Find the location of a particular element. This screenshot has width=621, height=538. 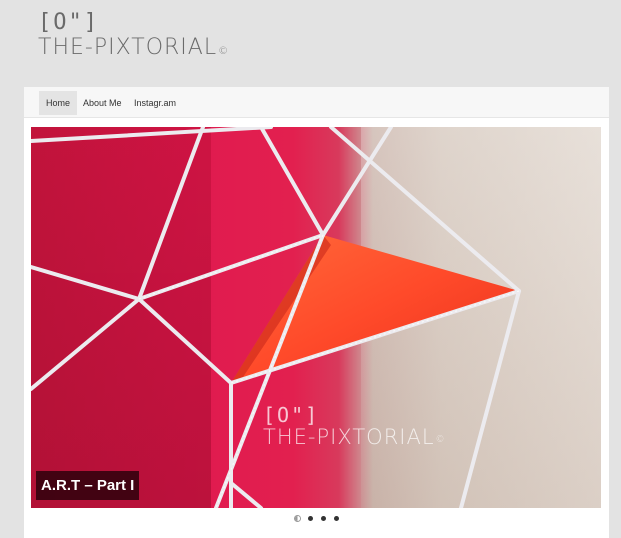

logo-mark: [O"] is located at coordinates (68, 22).